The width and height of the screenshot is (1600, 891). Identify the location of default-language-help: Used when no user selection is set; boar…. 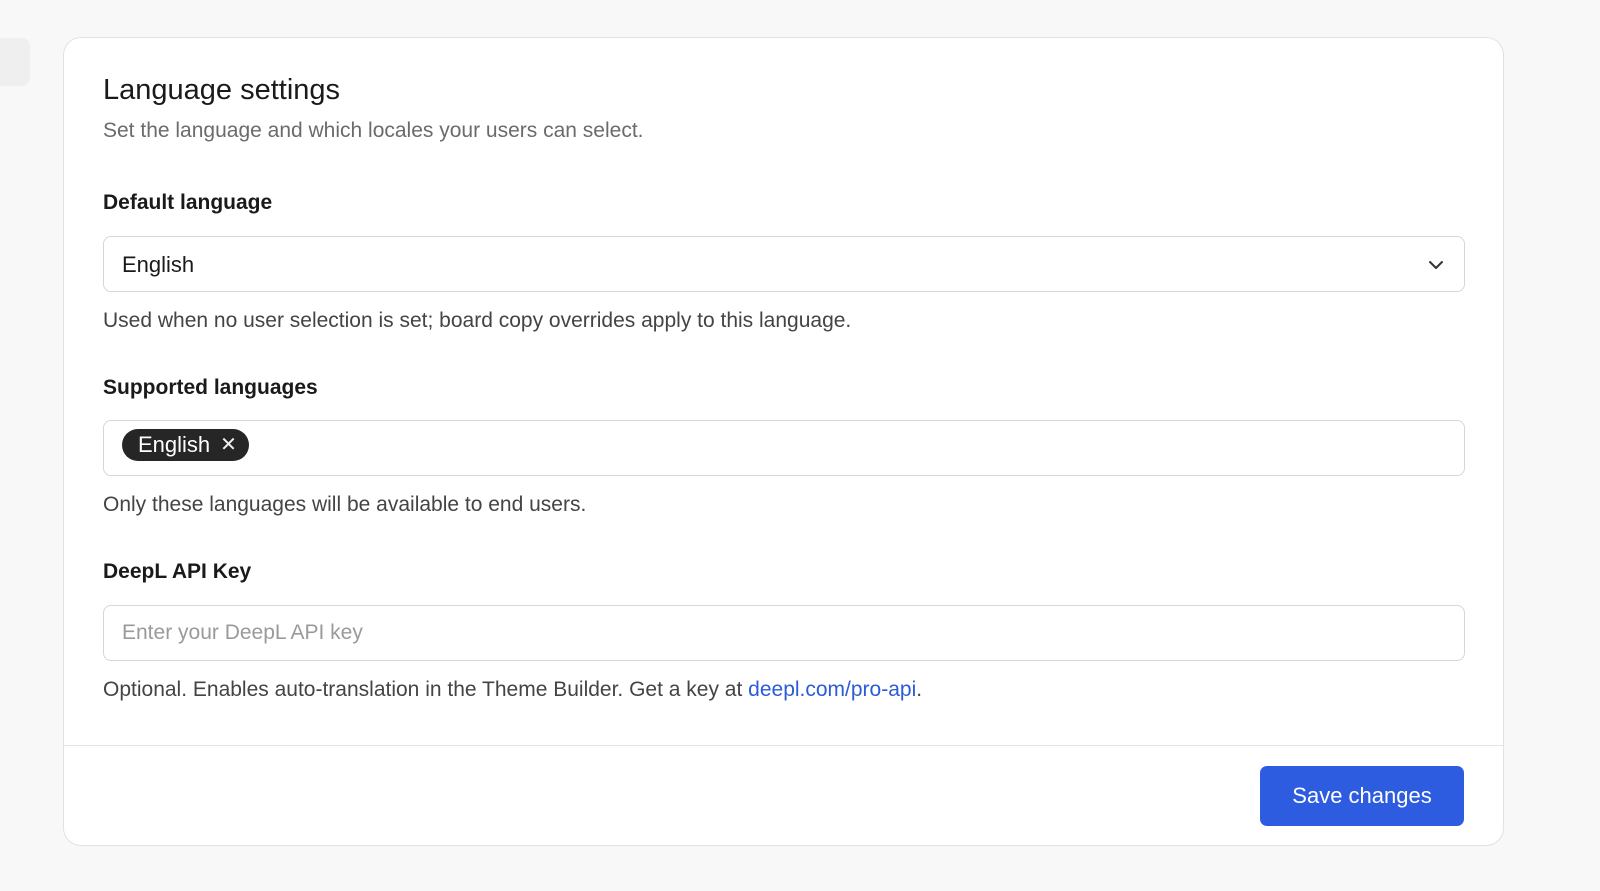
(477, 320).